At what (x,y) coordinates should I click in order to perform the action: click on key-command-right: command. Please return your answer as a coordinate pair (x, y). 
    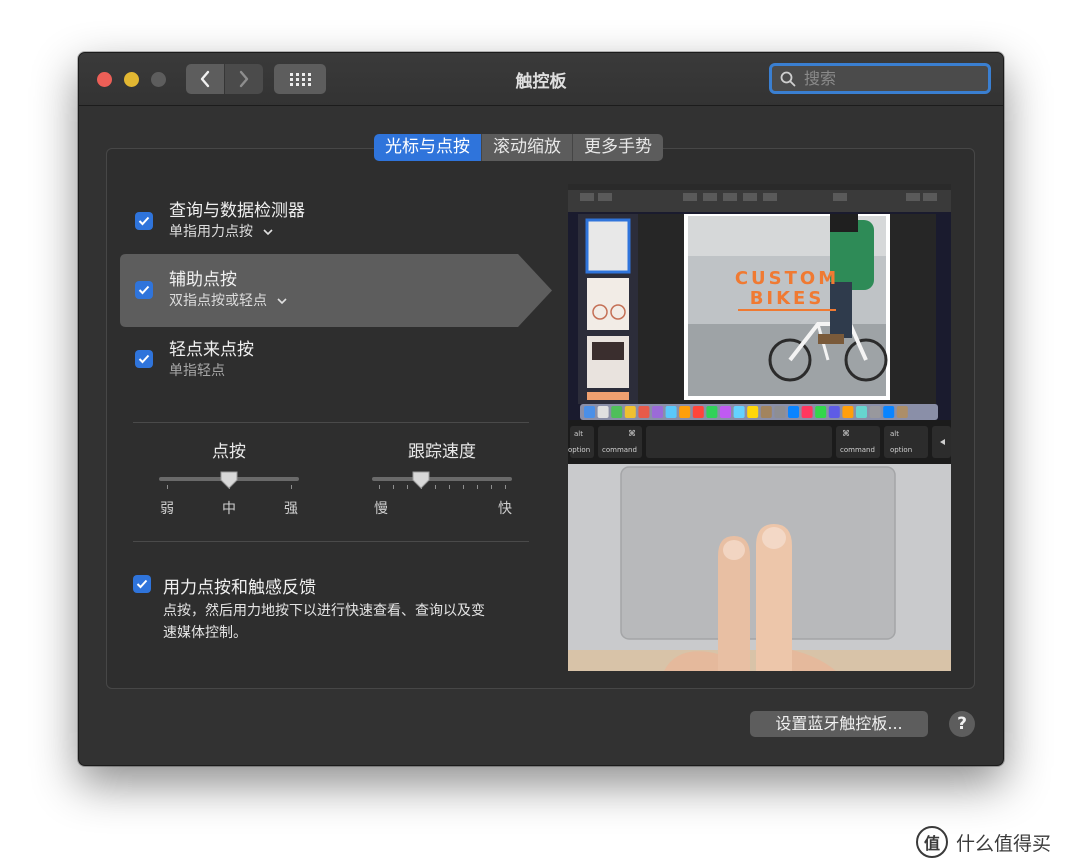
    Looking at the image, I should click on (857, 450).